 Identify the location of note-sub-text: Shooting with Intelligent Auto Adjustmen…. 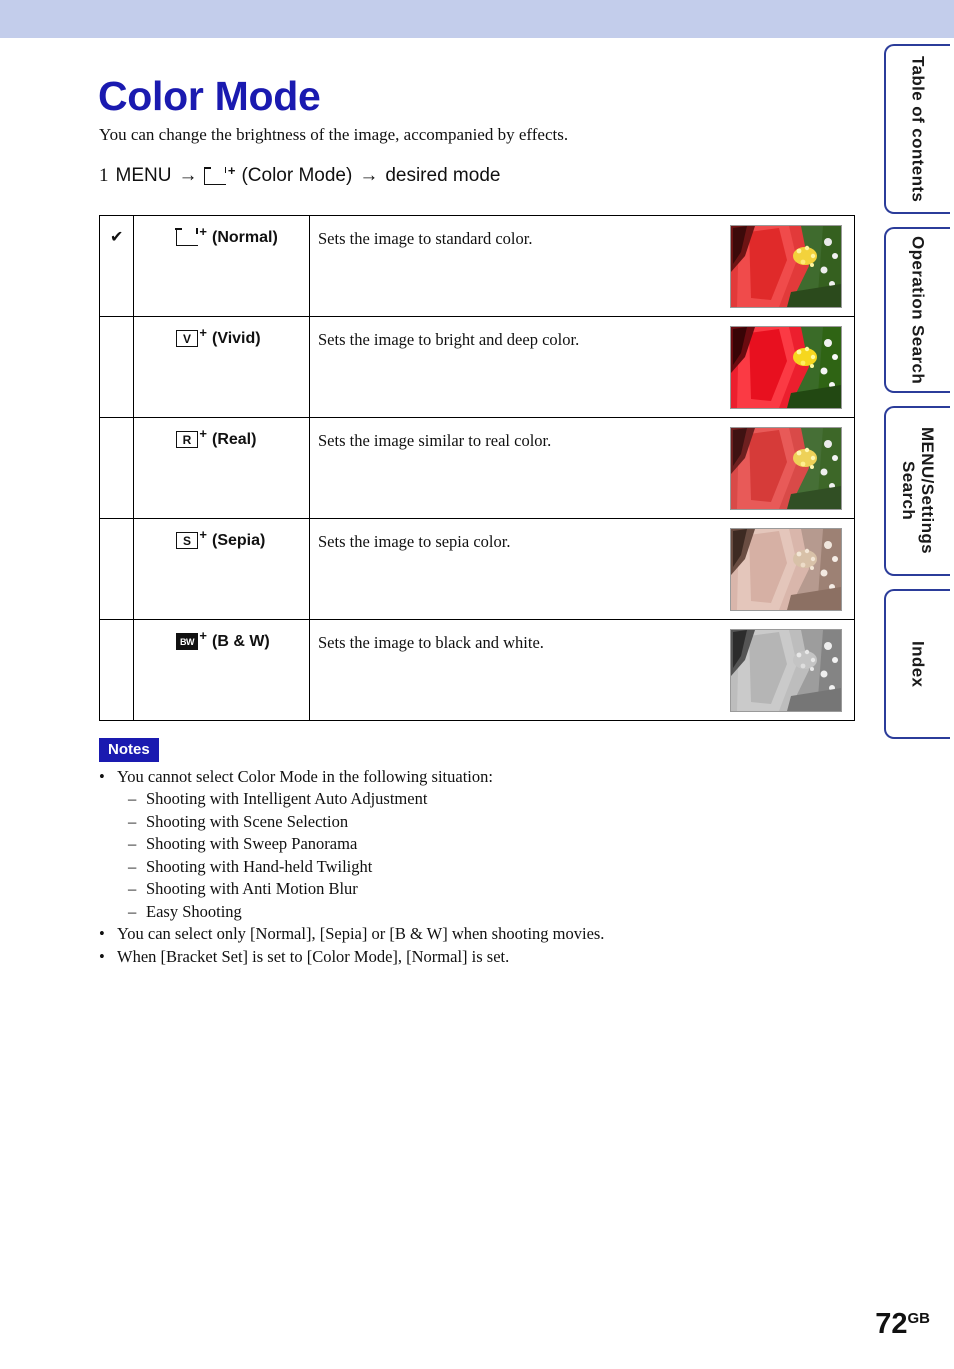
(287, 799).